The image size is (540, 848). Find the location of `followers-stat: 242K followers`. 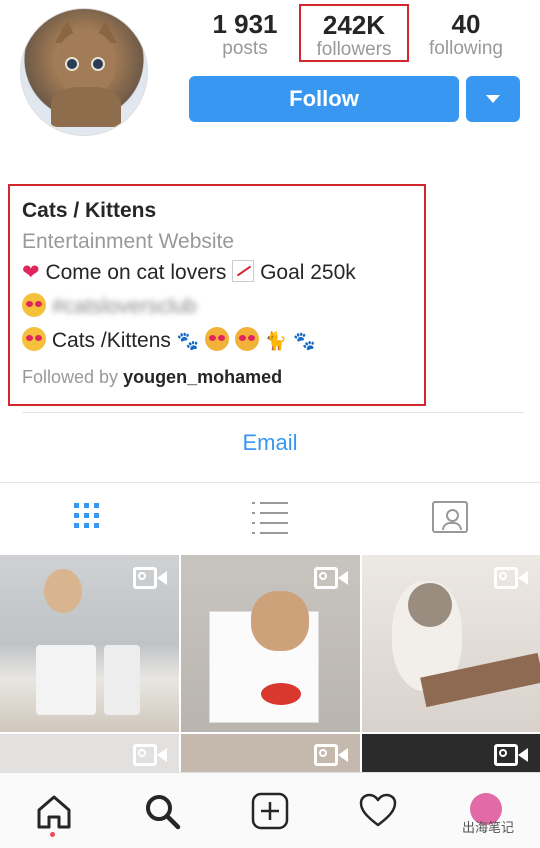

followers-stat: 242K followers is located at coordinates (354, 33).